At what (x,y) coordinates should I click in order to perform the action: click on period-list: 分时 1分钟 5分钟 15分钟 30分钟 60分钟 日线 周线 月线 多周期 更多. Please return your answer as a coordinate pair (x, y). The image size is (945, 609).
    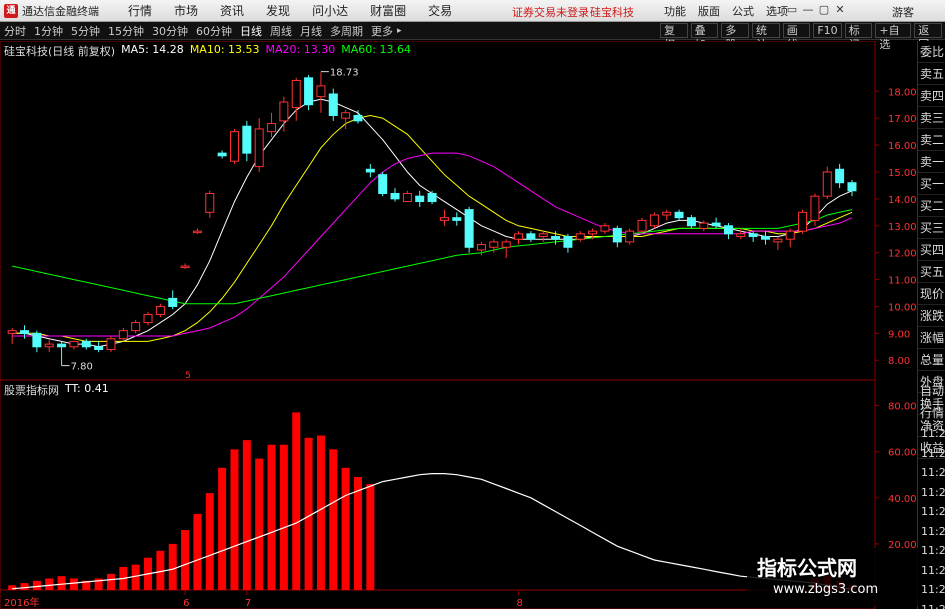
    Looking at the image, I should click on (198, 31).